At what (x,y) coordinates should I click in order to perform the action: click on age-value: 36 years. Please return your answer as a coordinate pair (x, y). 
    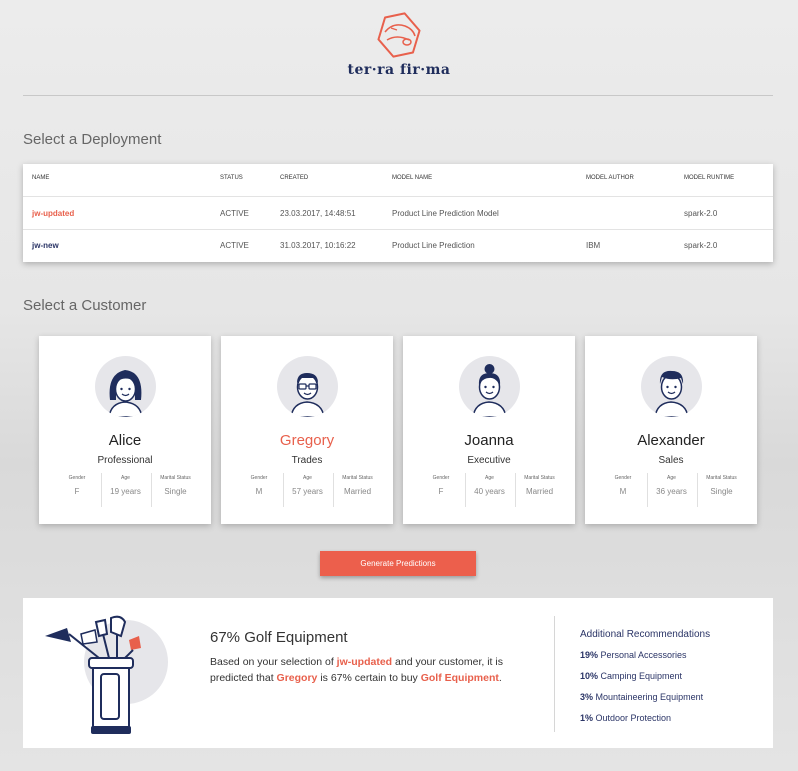
    Looking at the image, I should click on (671, 491).